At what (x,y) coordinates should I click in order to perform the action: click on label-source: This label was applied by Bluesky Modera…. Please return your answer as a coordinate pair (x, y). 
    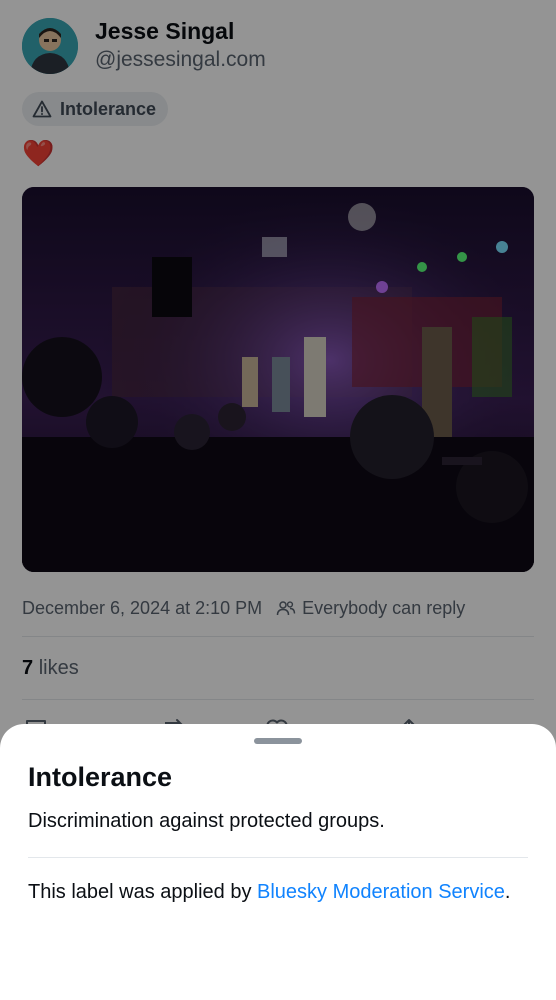
    Looking at the image, I should click on (278, 892).